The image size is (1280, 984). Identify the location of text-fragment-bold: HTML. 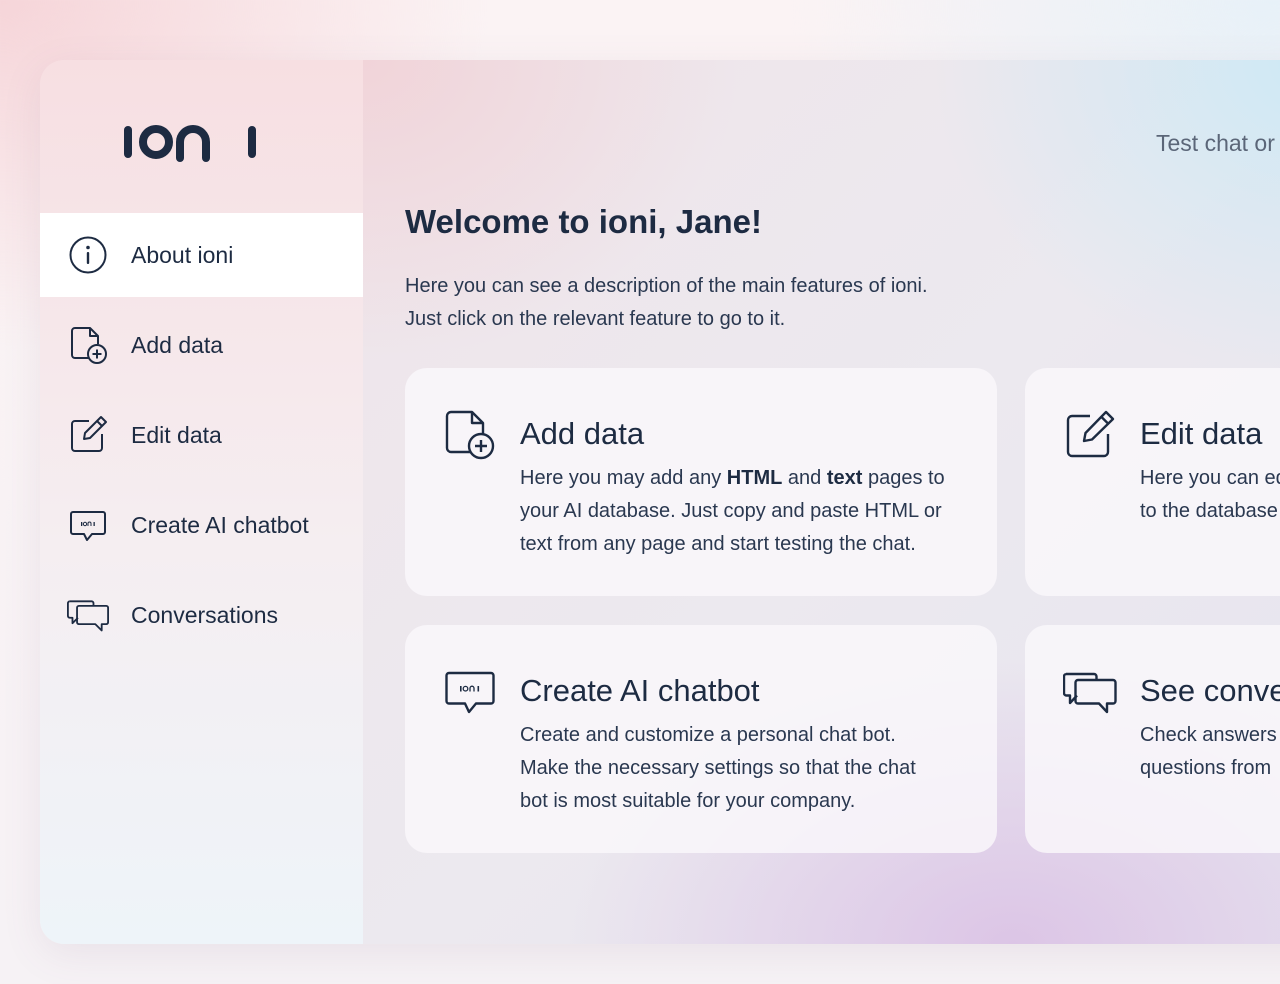
(754, 478).